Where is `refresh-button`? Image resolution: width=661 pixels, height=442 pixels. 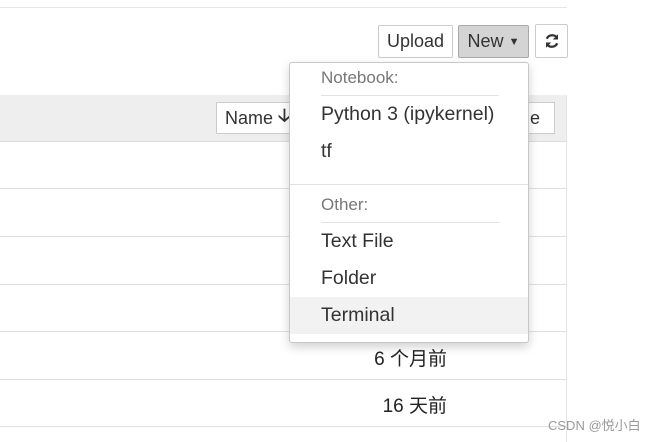 refresh-button is located at coordinates (551, 41).